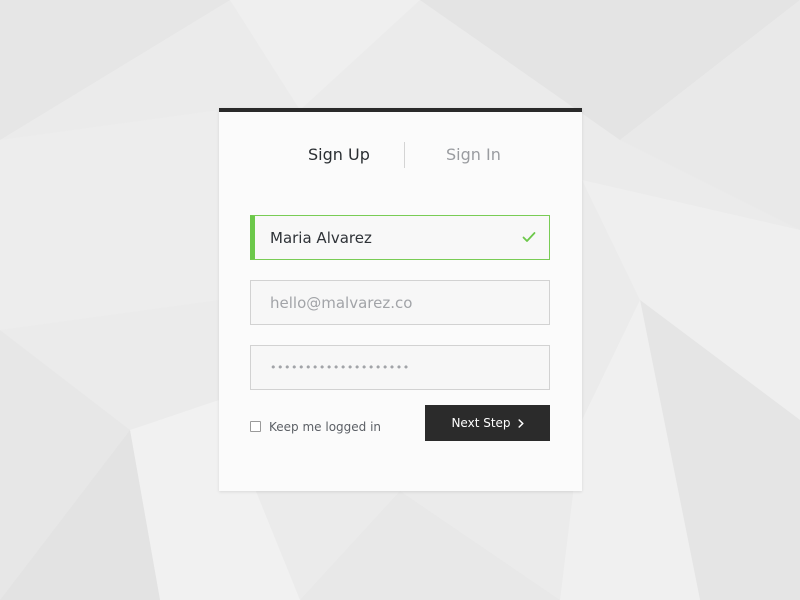 The width and height of the screenshot is (800, 600). Describe the element at coordinates (529, 237) in the screenshot. I see `check-icon` at that location.